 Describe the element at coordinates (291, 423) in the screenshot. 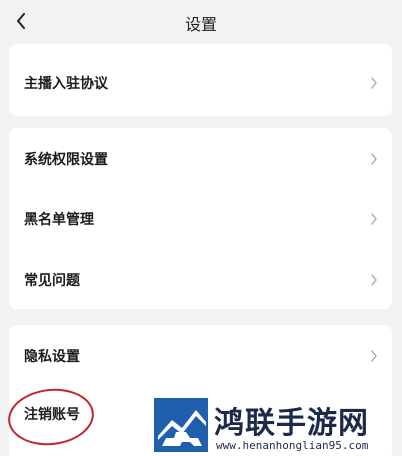

I see `watermark-title: 鸿联手游网` at that location.